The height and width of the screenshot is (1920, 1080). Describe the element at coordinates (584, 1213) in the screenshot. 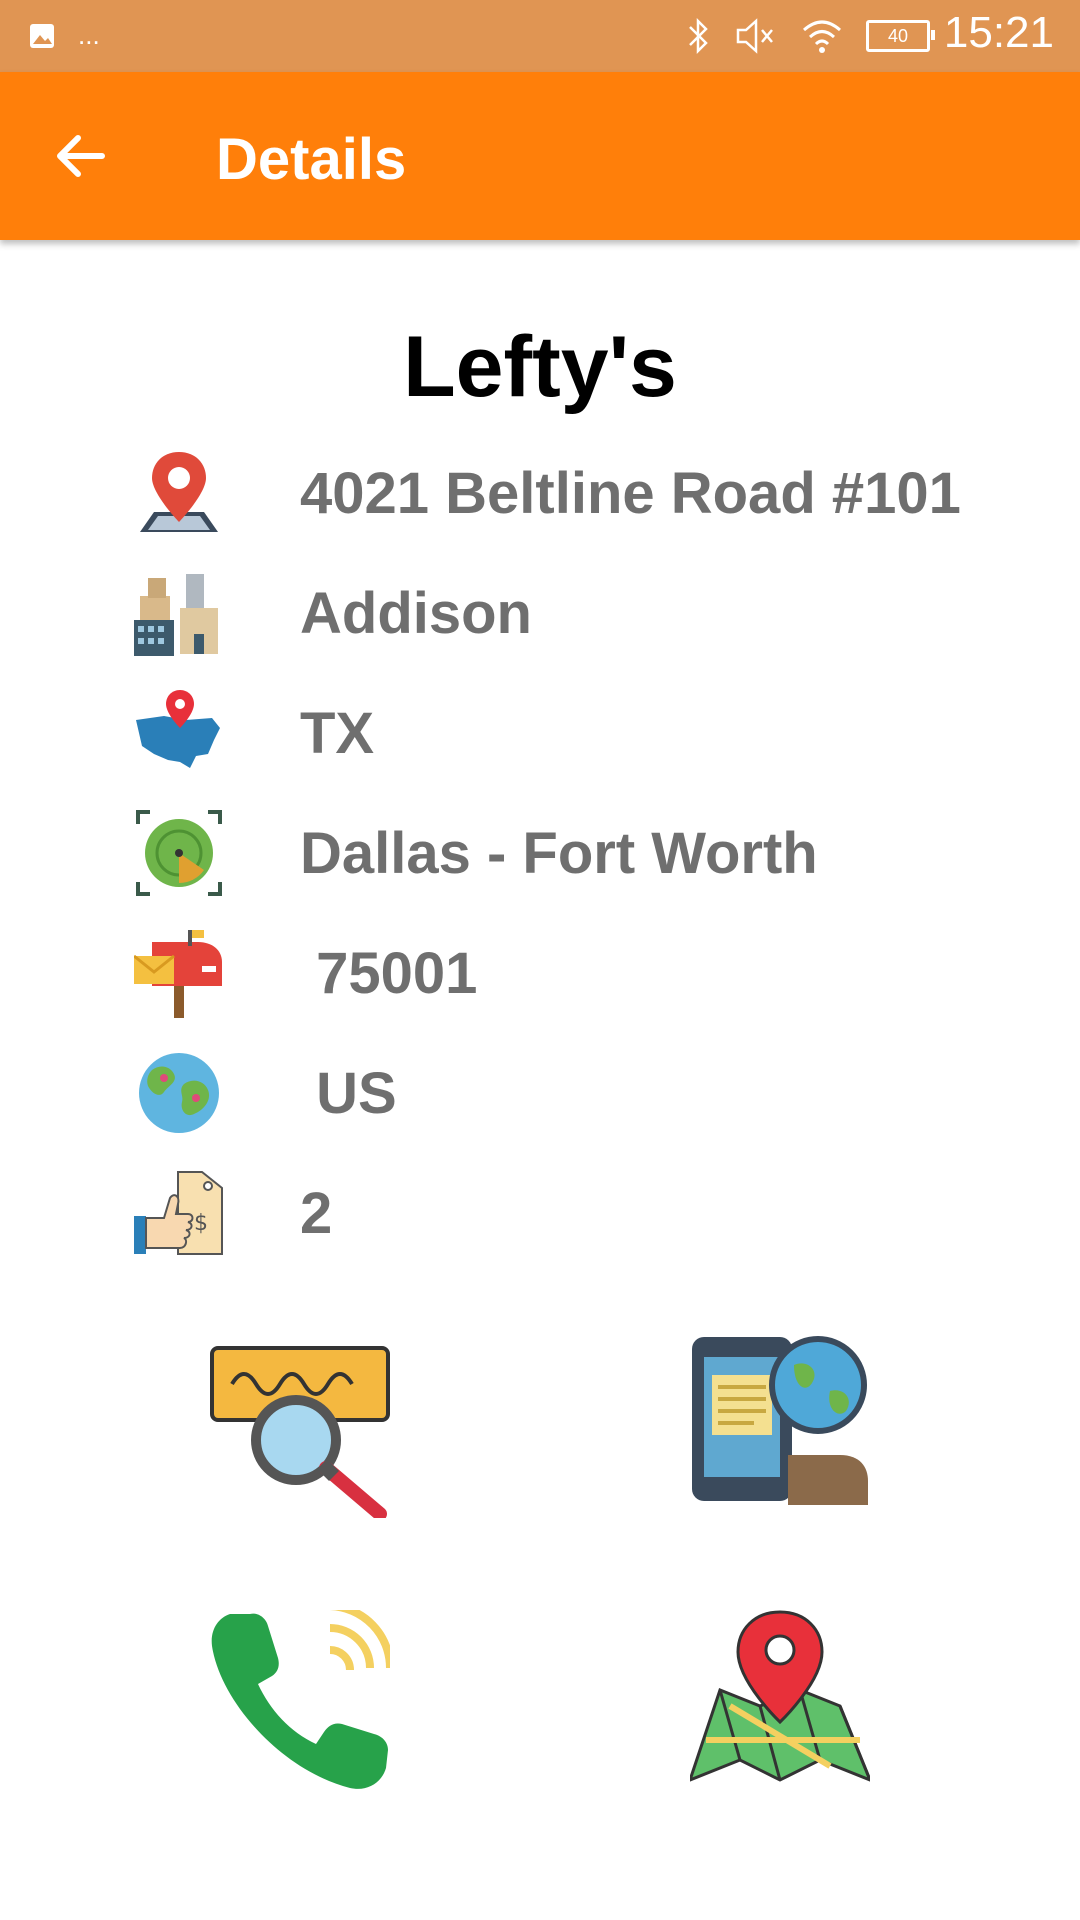

I see `price-row: $ 2` at that location.